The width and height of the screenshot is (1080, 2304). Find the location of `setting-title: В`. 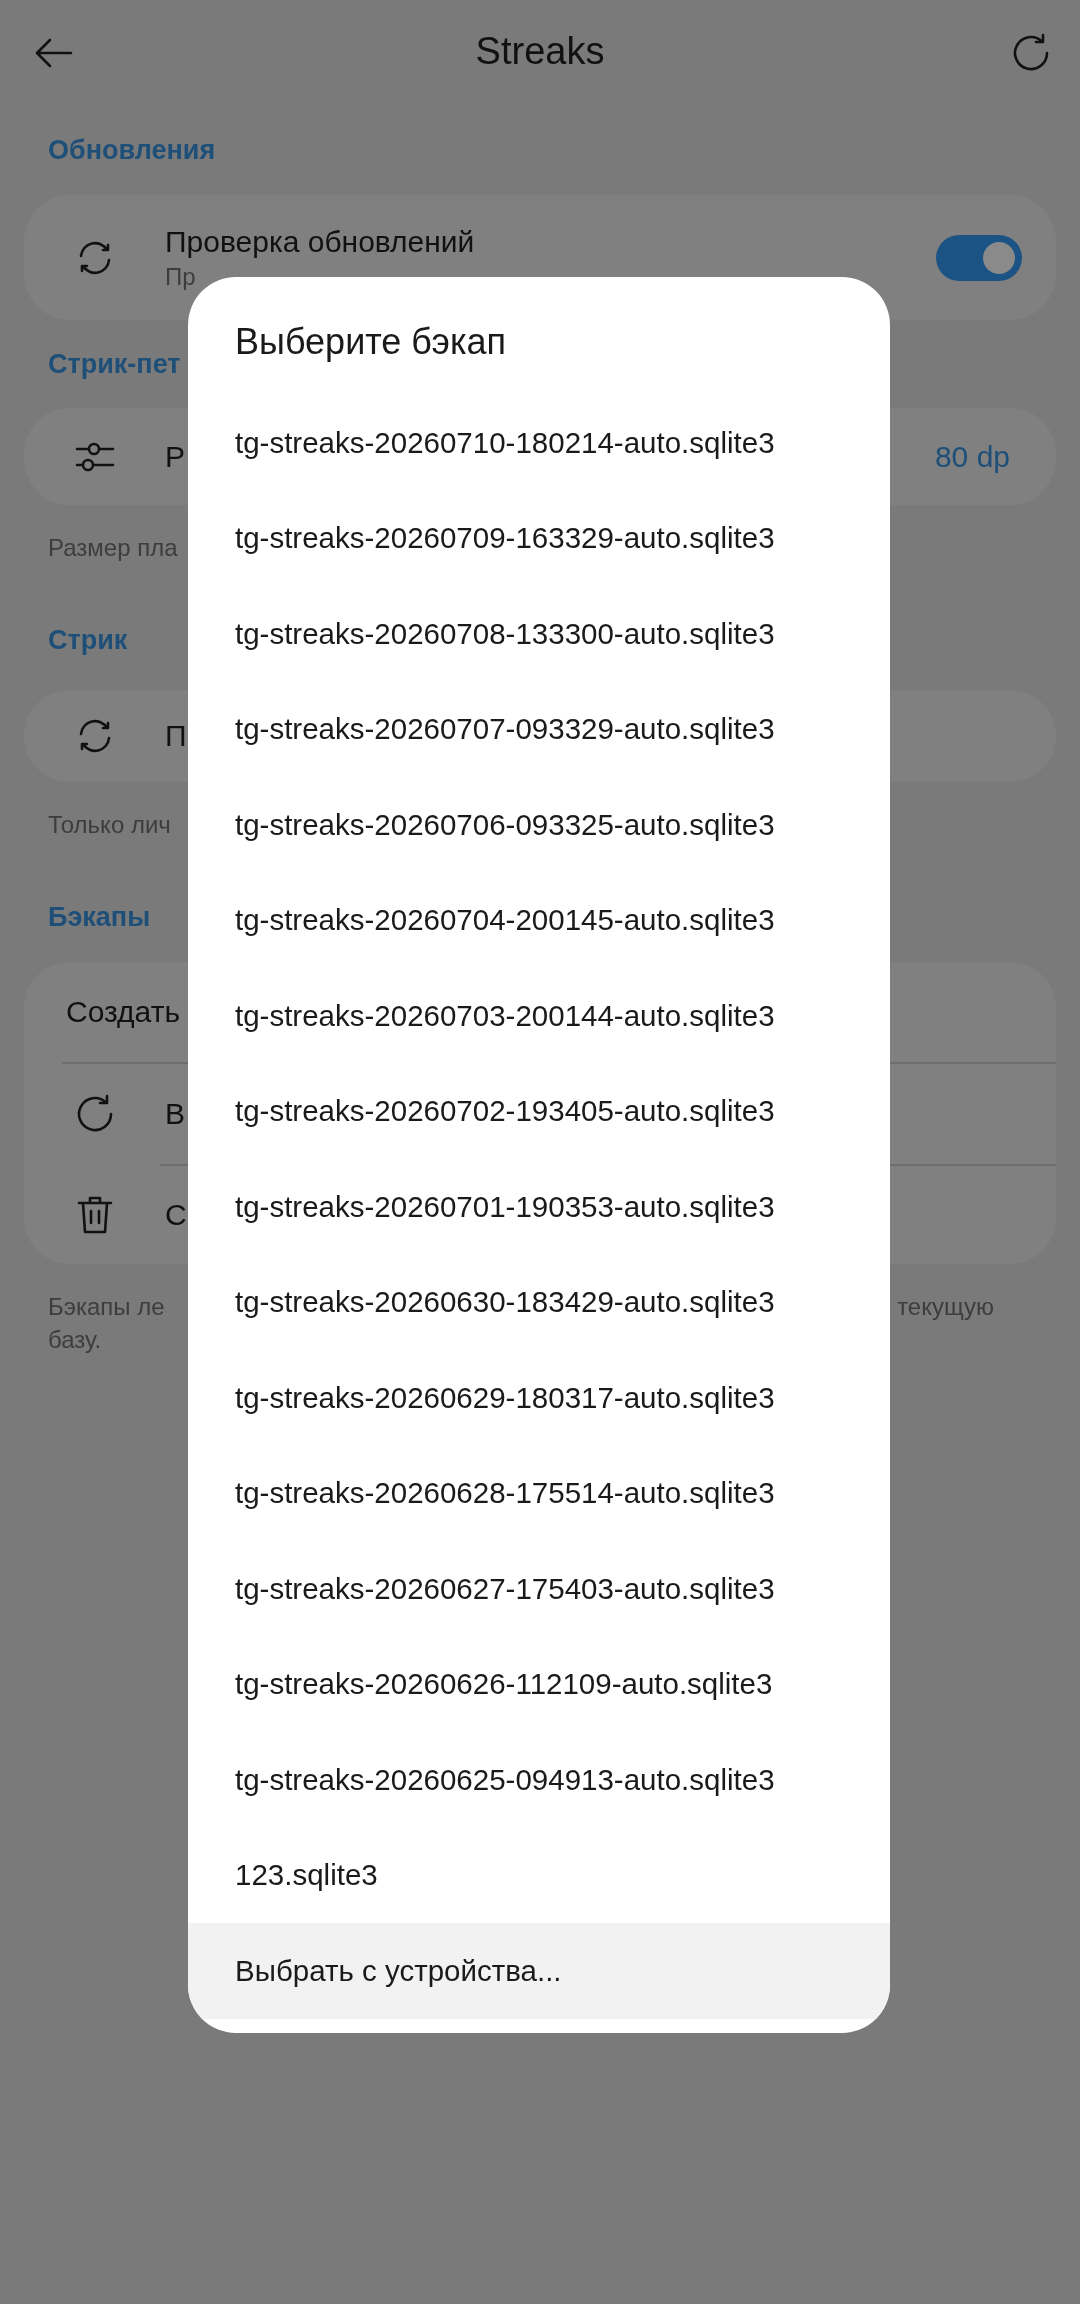

setting-title: В is located at coordinates (175, 1114).